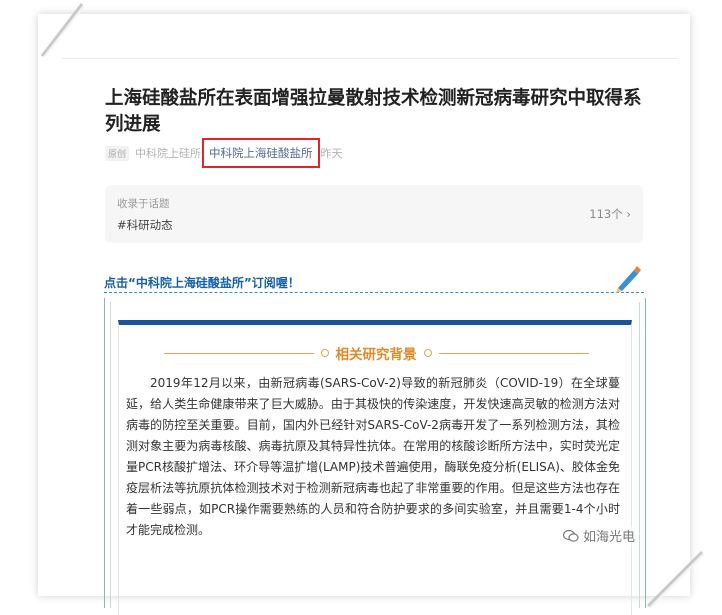  What do you see at coordinates (628, 279) in the screenshot?
I see `pen-icon` at bounding box center [628, 279].